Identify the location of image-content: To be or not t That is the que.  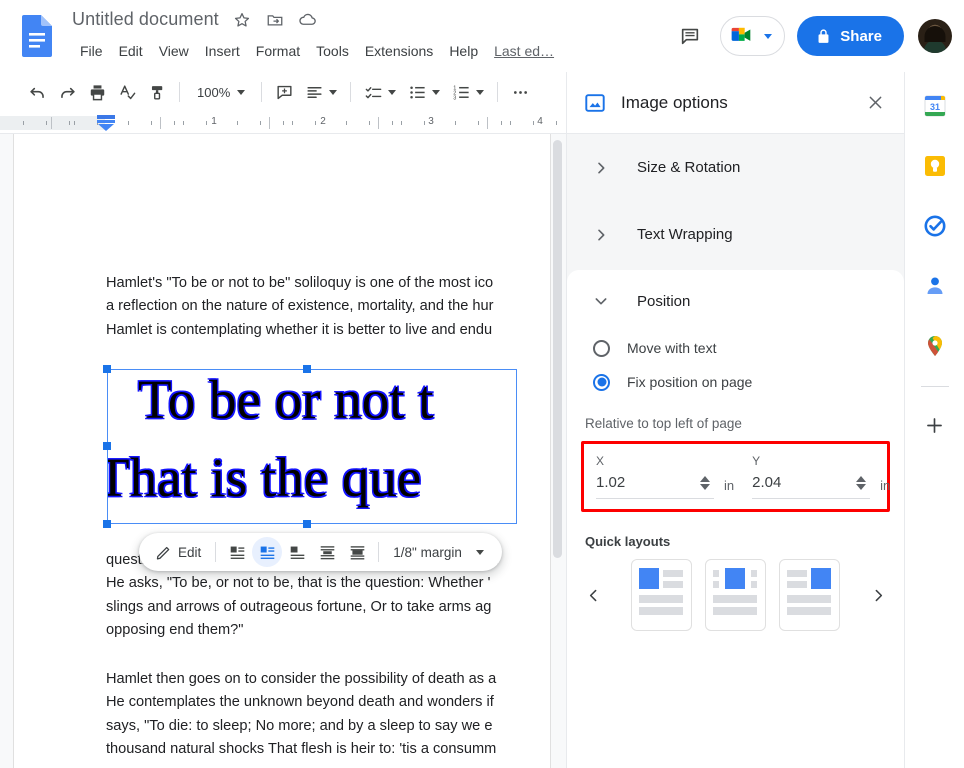
(312, 446).